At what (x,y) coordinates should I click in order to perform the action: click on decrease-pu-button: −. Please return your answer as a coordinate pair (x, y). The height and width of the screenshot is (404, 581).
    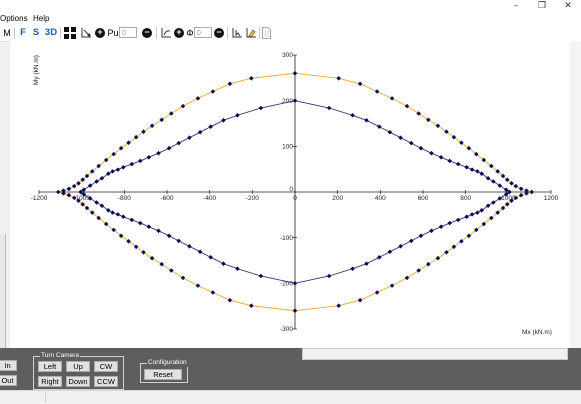
    Looking at the image, I should click on (147, 33).